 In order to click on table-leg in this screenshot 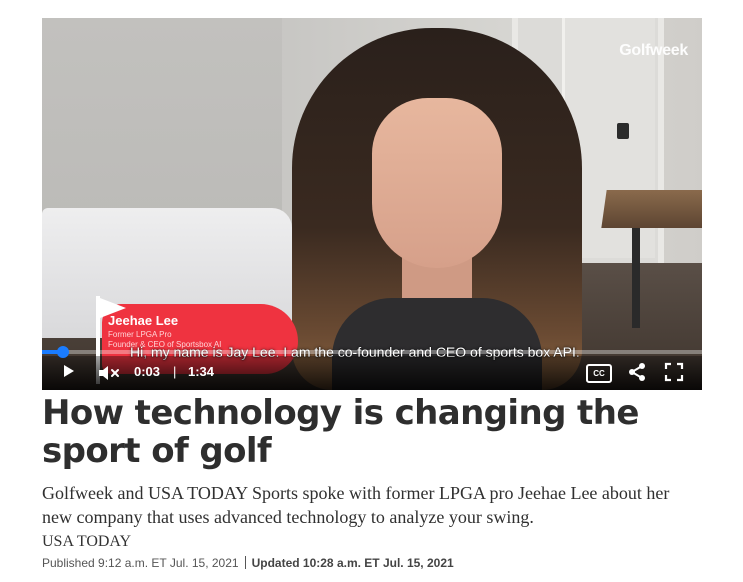, I will do `click(636, 278)`.